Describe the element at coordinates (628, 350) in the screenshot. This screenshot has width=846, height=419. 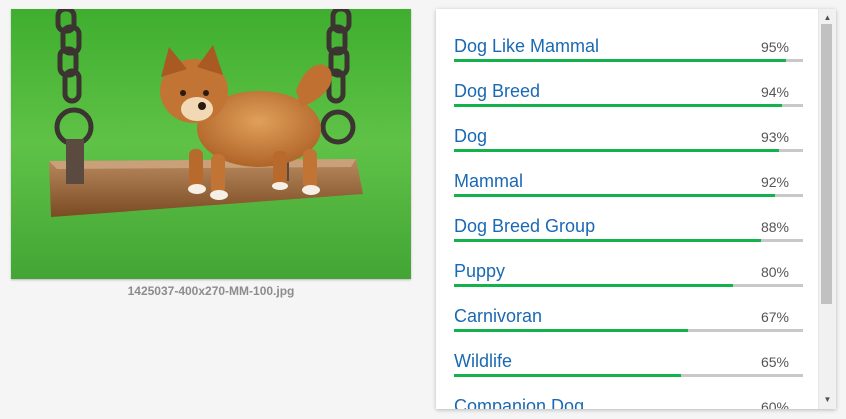
I see `label-row: Wildlife 65%` at that location.